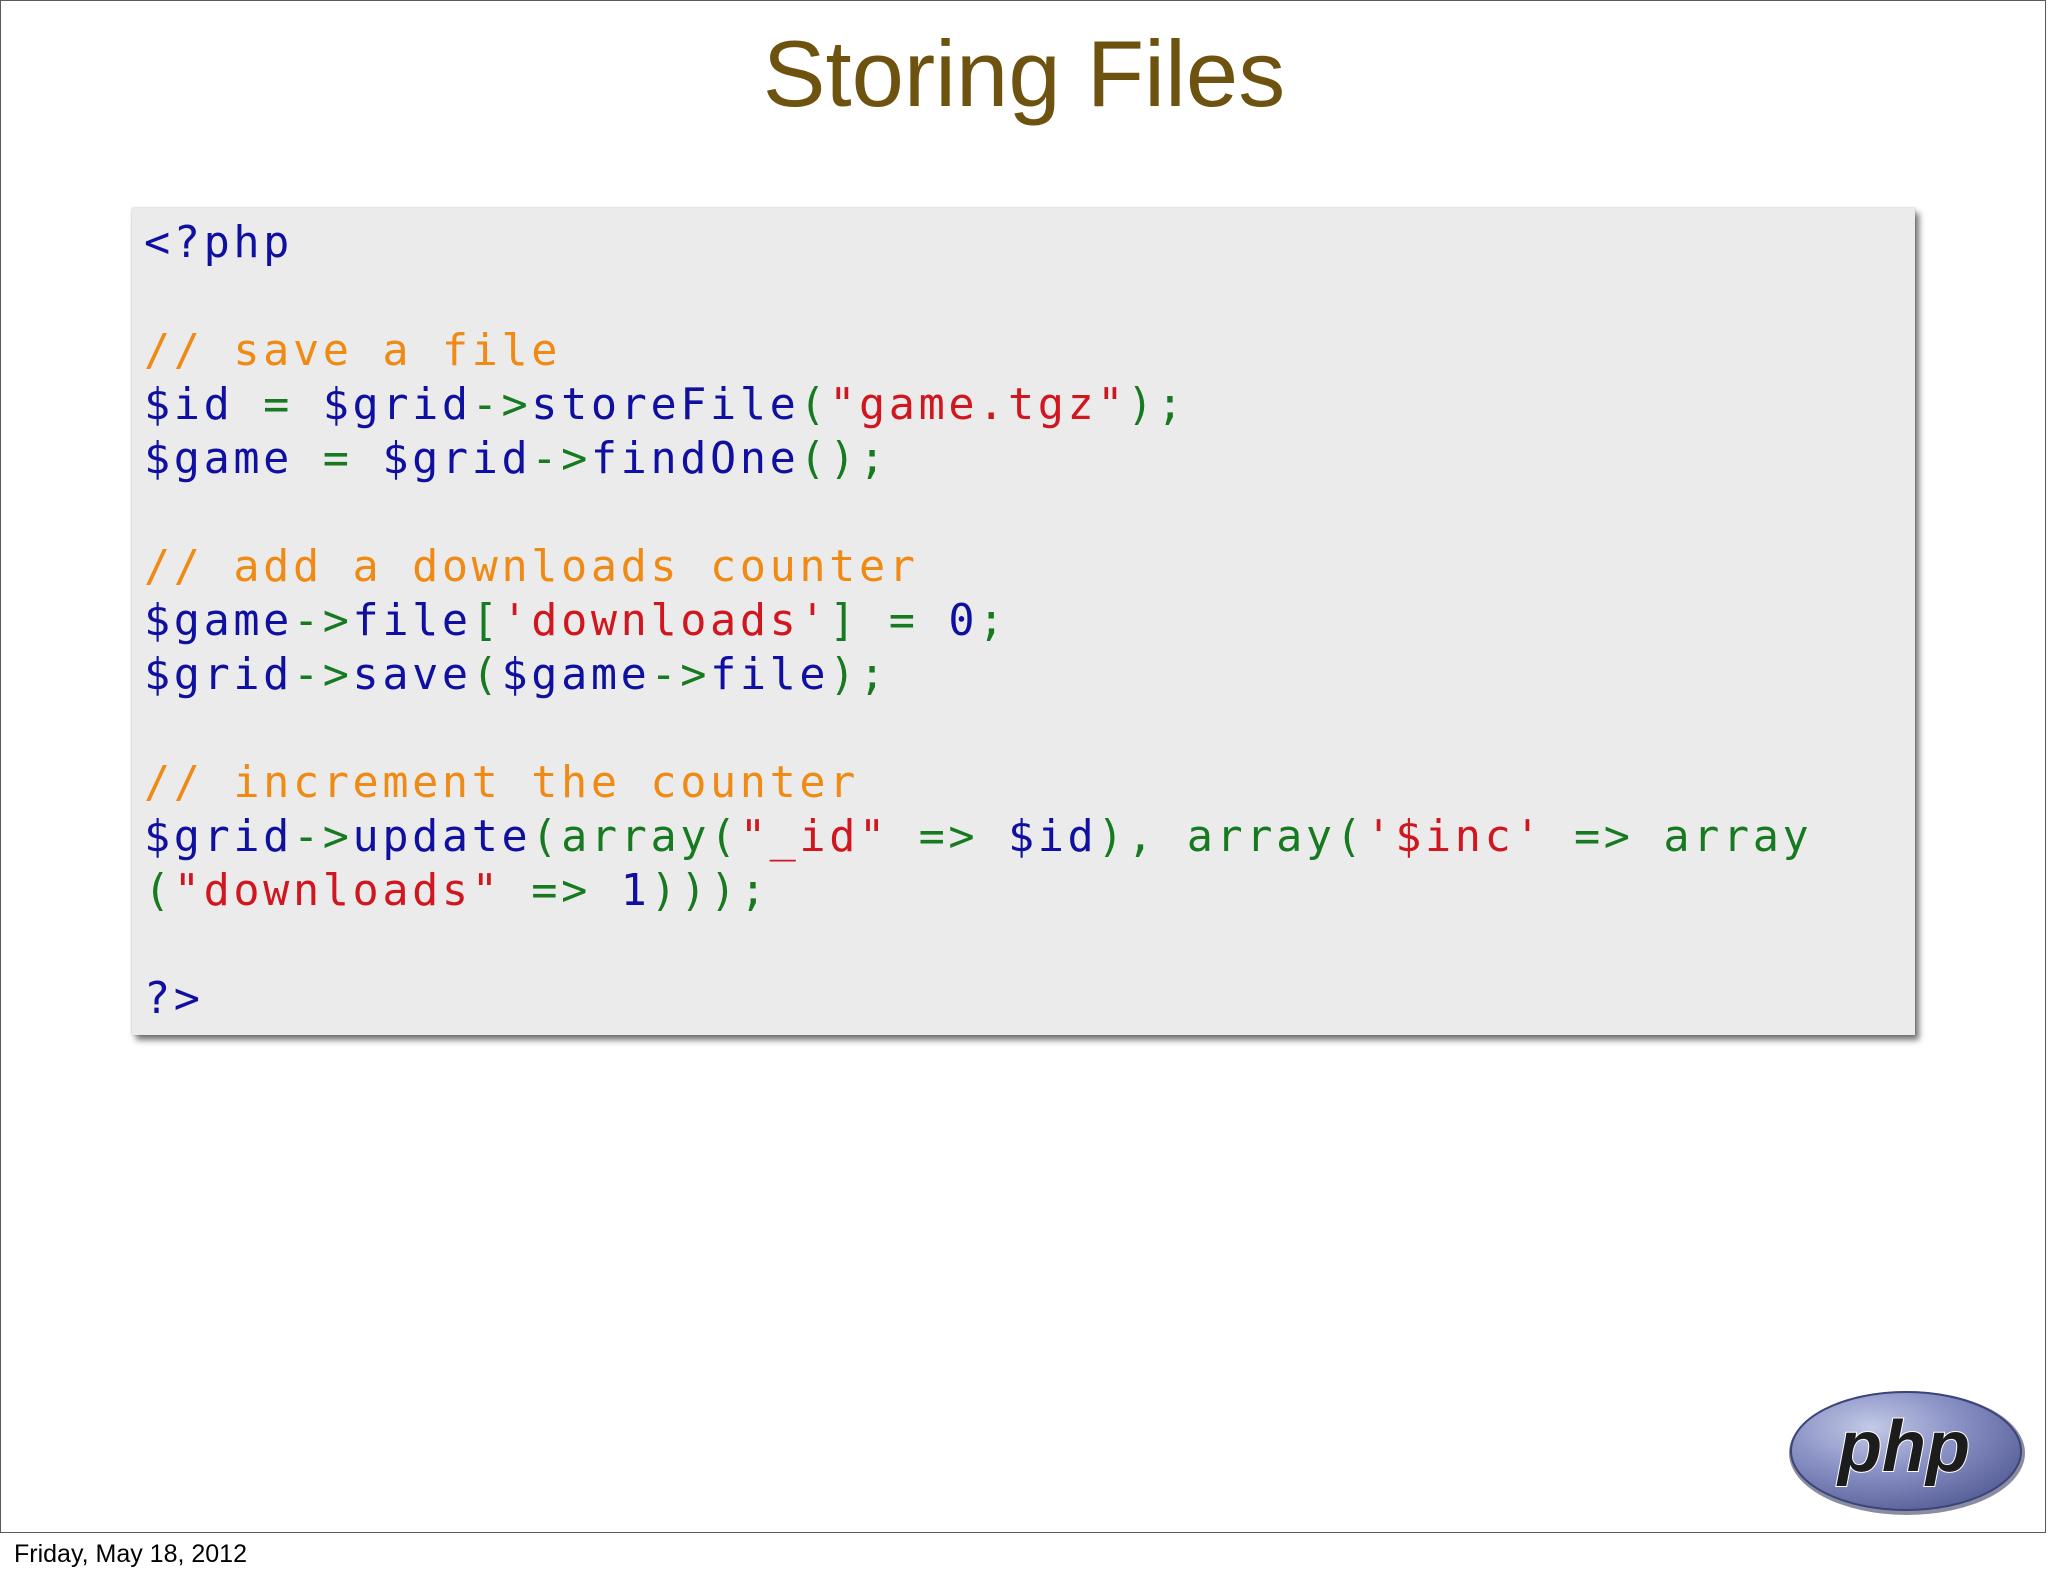 This screenshot has height=1576, width=2048. I want to click on code-string: "_id", so click(814, 837).